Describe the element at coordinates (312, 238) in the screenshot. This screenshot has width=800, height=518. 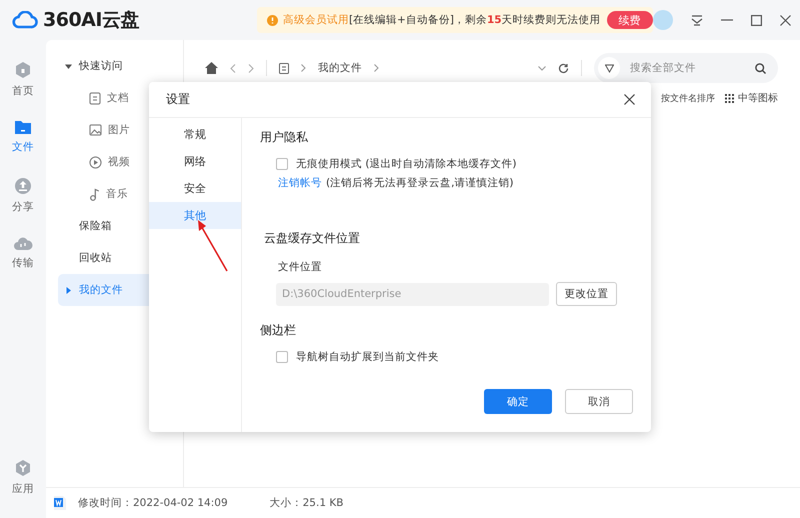
I see `section-heading: 云盘缓存文件位置` at that location.